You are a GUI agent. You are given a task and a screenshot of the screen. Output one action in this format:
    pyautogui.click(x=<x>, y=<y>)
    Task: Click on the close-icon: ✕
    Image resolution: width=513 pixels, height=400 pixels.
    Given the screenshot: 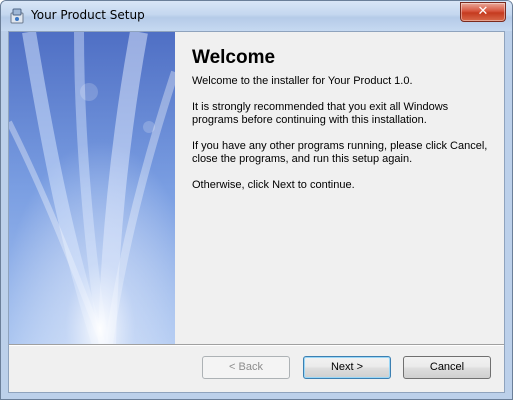 What is the action you would take?
    pyautogui.click(x=483, y=11)
    